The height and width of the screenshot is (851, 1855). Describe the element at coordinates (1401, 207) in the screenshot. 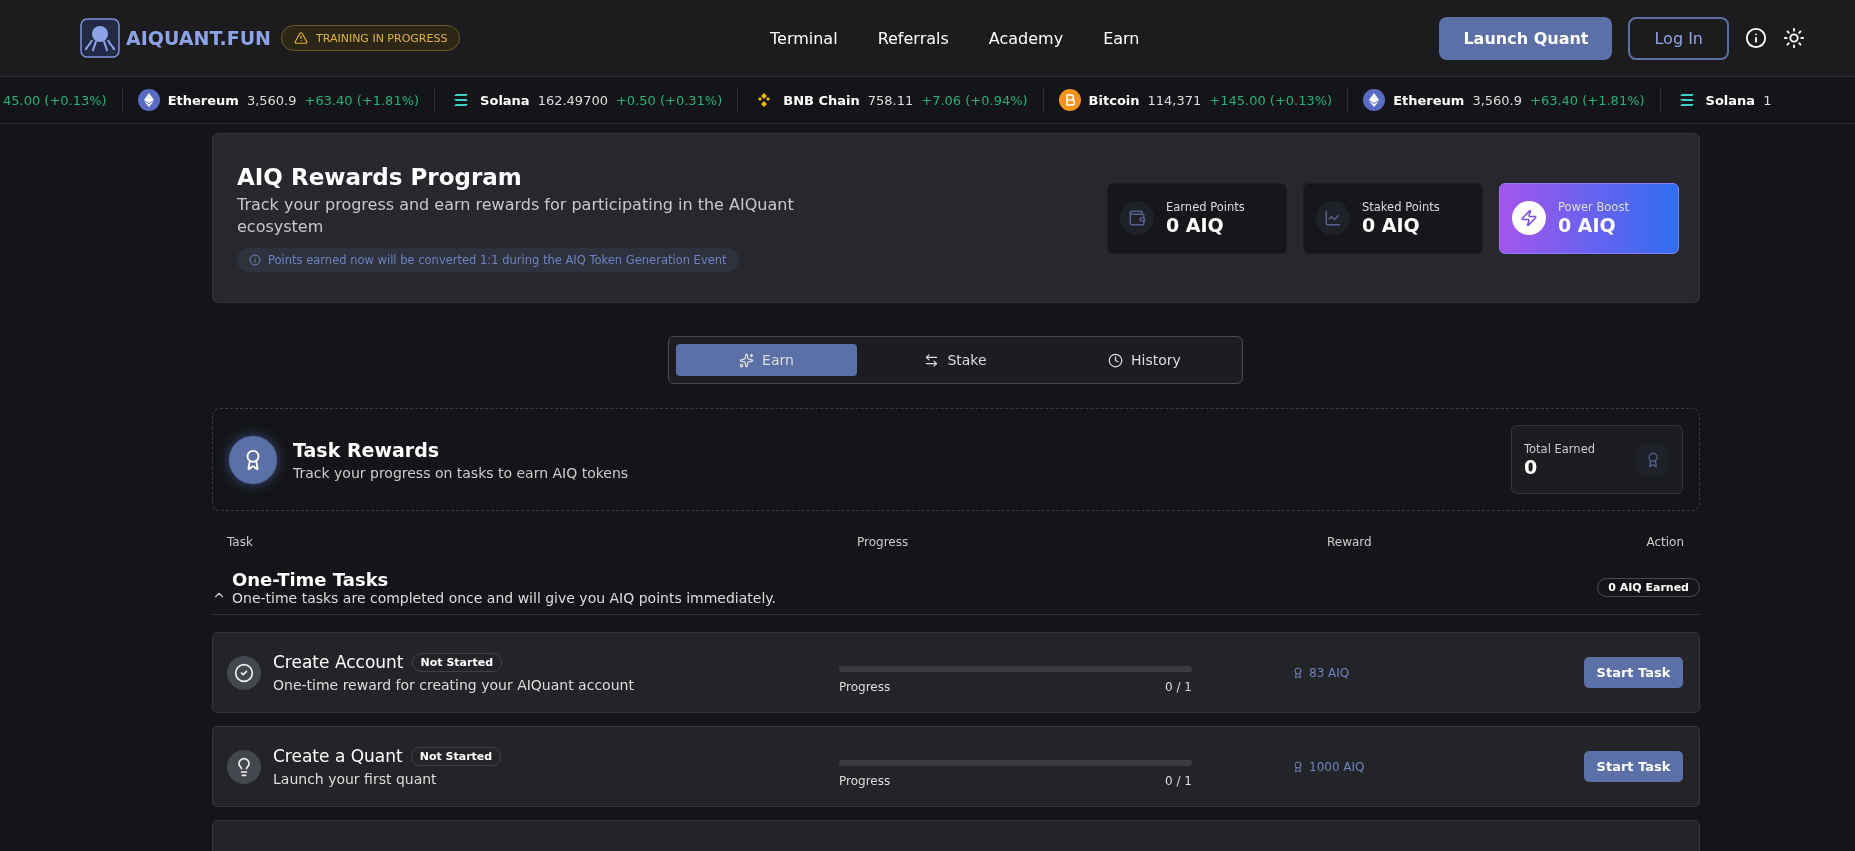

I see `stat-label: Staked Points` at that location.